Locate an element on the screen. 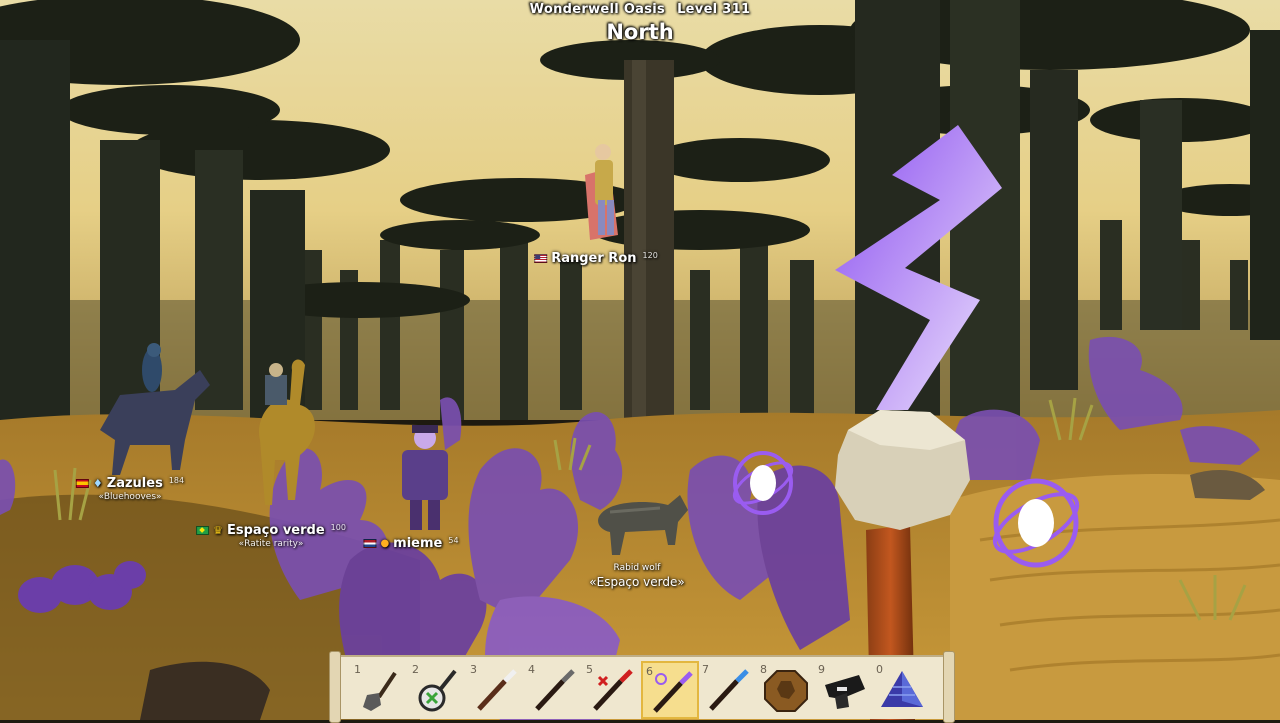 The image size is (1280, 723). black-hat-icon is located at coordinates (845, 692).